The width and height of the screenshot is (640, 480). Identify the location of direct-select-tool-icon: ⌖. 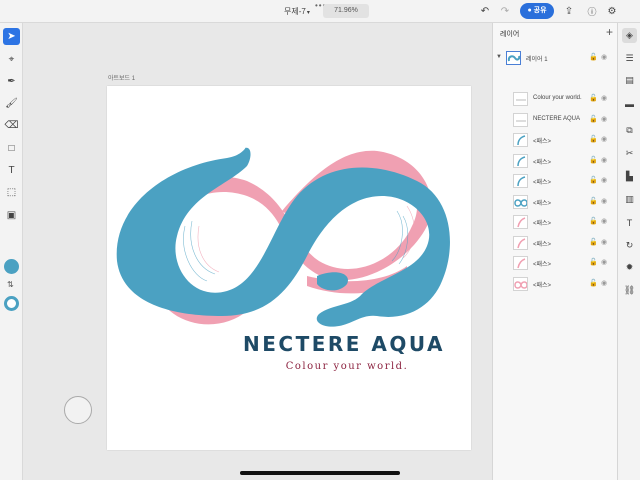
(11, 59).